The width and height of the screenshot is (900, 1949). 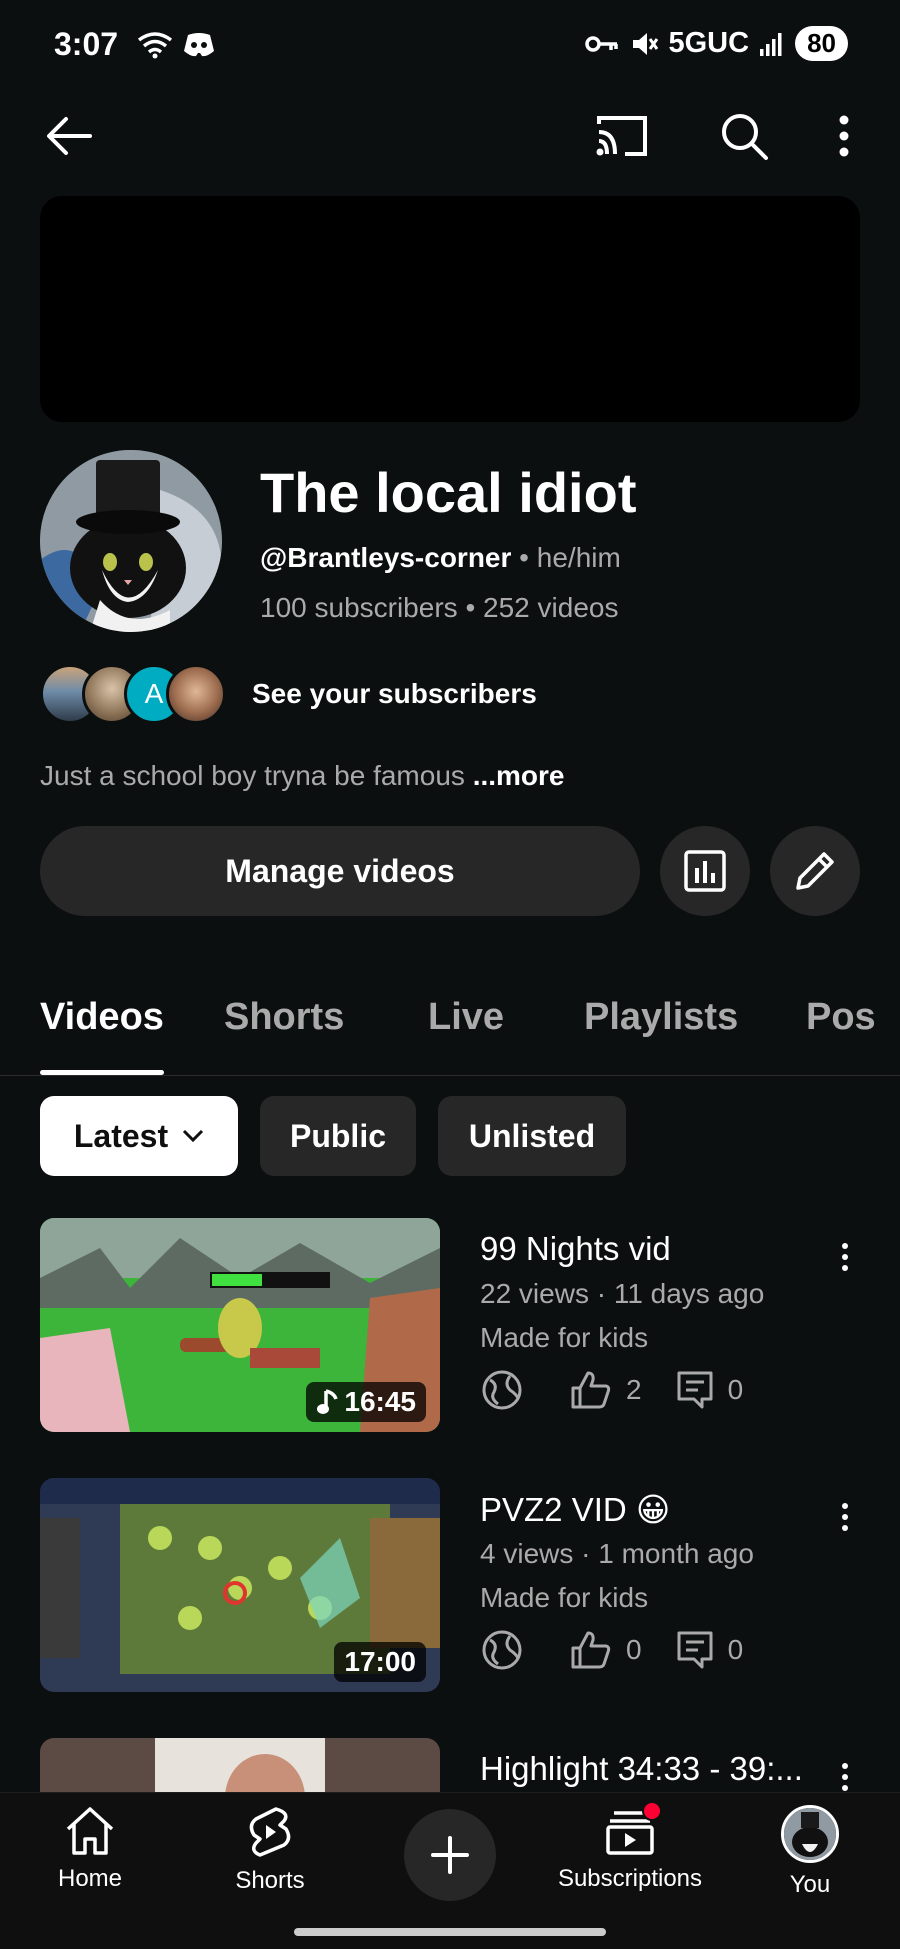 I want to click on nav-home: Home, so click(x=90, y=1849).